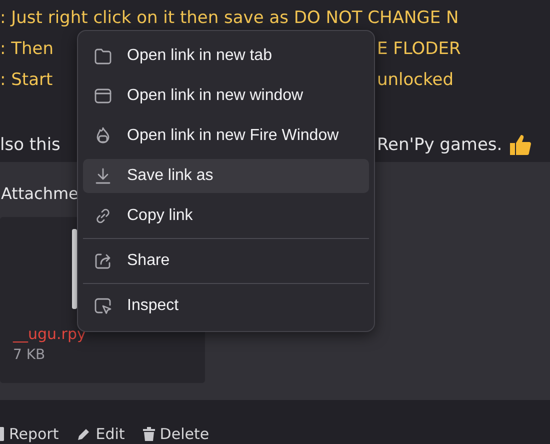 The width and height of the screenshot is (550, 444). I want to click on post-text: unlocked, so click(415, 80).